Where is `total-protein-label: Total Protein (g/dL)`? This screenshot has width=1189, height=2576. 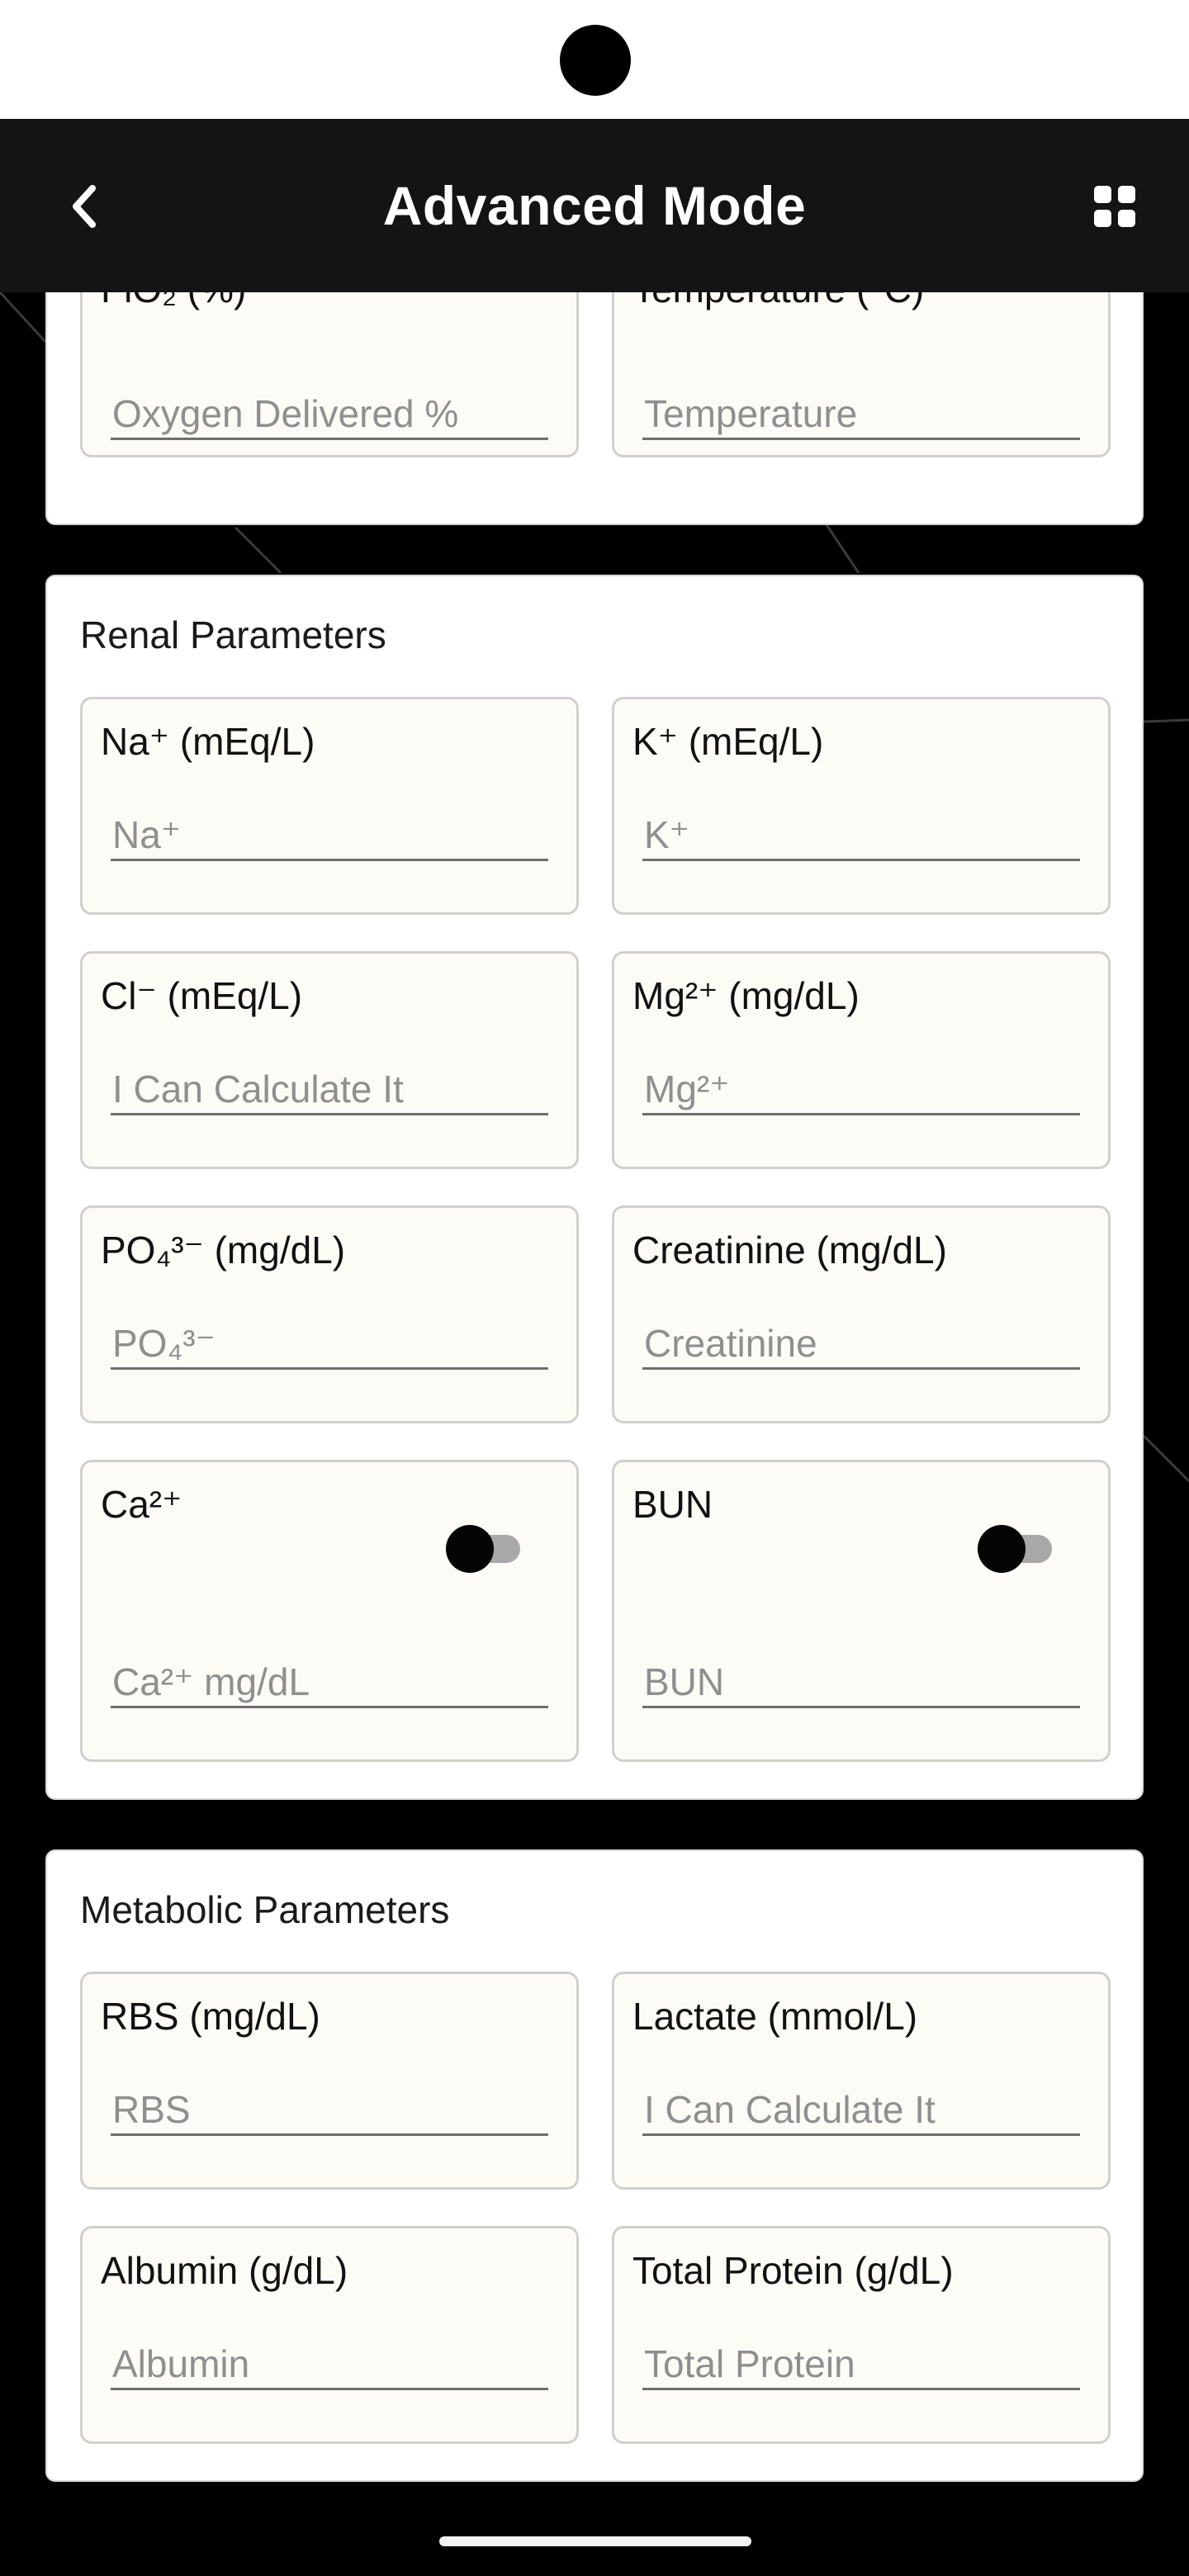 total-protein-label: Total Protein (g/dL) is located at coordinates (793, 2270).